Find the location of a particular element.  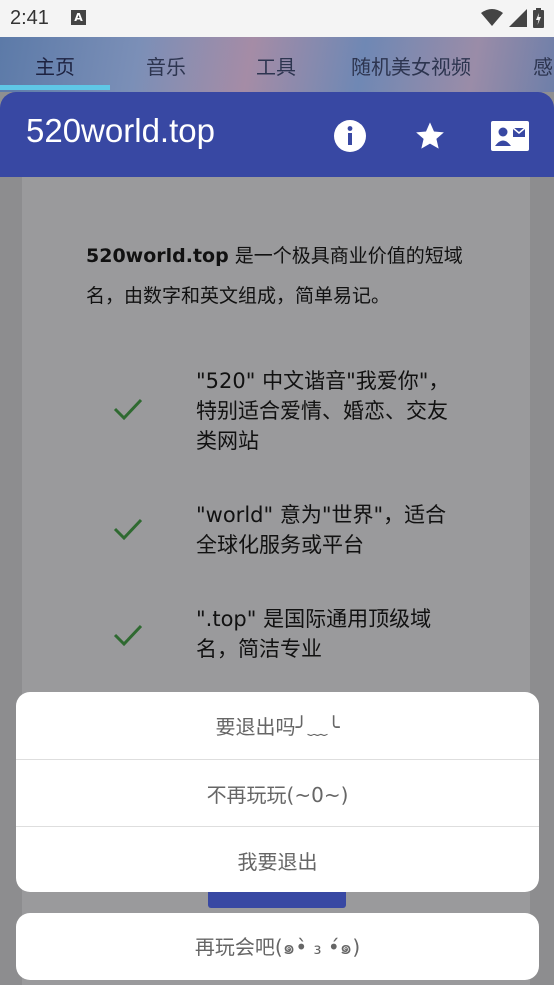

tab-random-videos: 随机美女视频 is located at coordinates (411, 65).